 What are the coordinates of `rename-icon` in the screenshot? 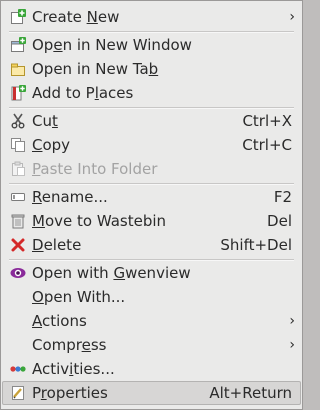 It's located at (18, 197).